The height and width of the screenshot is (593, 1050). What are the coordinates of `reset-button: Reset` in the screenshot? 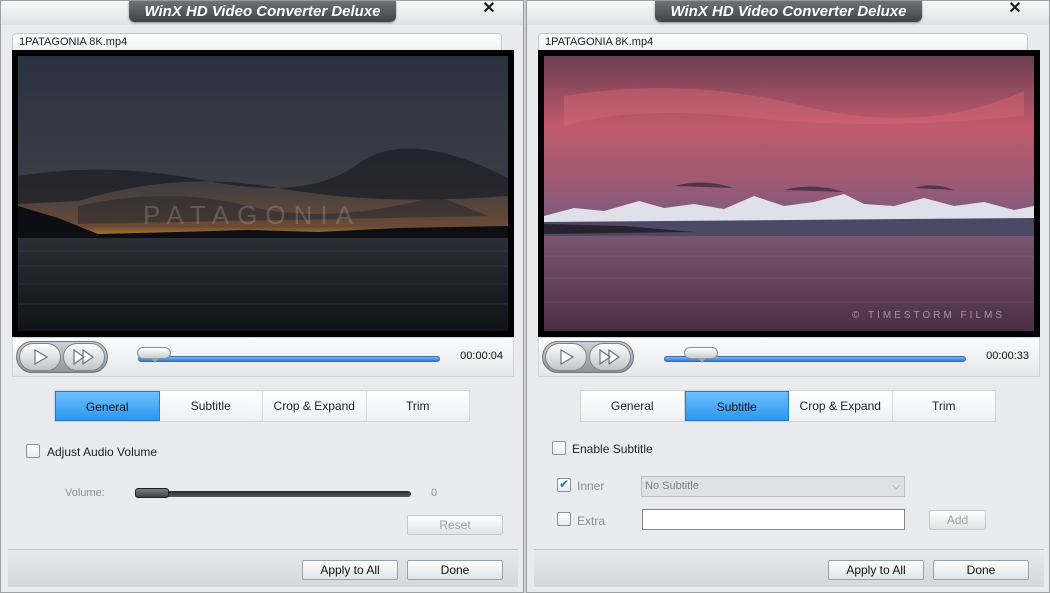 It's located at (455, 525).